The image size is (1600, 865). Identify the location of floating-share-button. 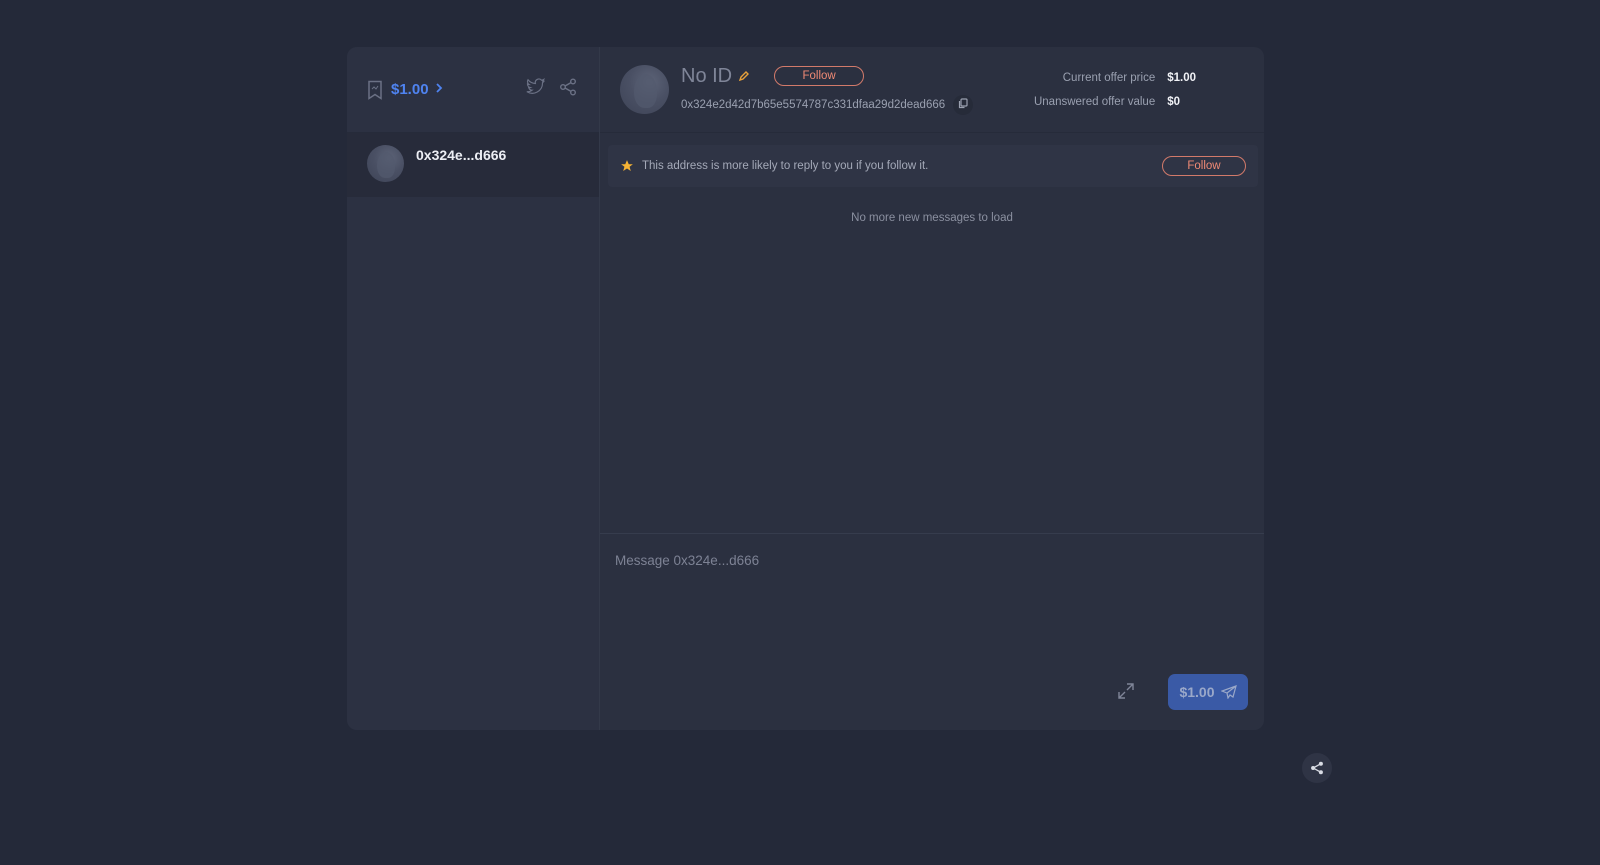
(1317, 768).